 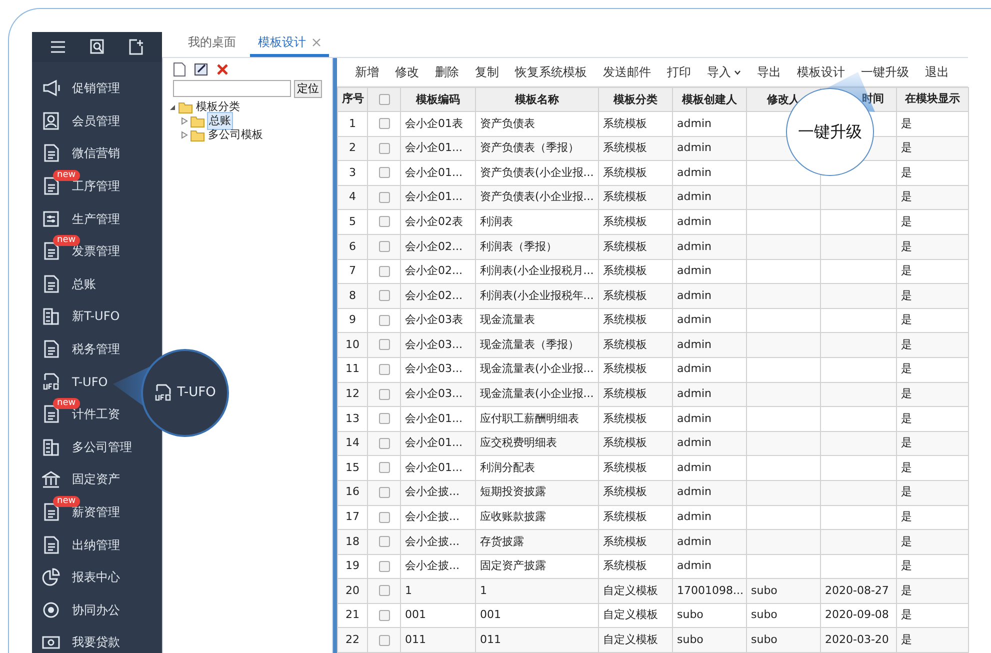 What do you see at coordinates (537, 247) in the screenshot?
I see `table-cell: 利润表（季报）` at bounding box center [537, 247].